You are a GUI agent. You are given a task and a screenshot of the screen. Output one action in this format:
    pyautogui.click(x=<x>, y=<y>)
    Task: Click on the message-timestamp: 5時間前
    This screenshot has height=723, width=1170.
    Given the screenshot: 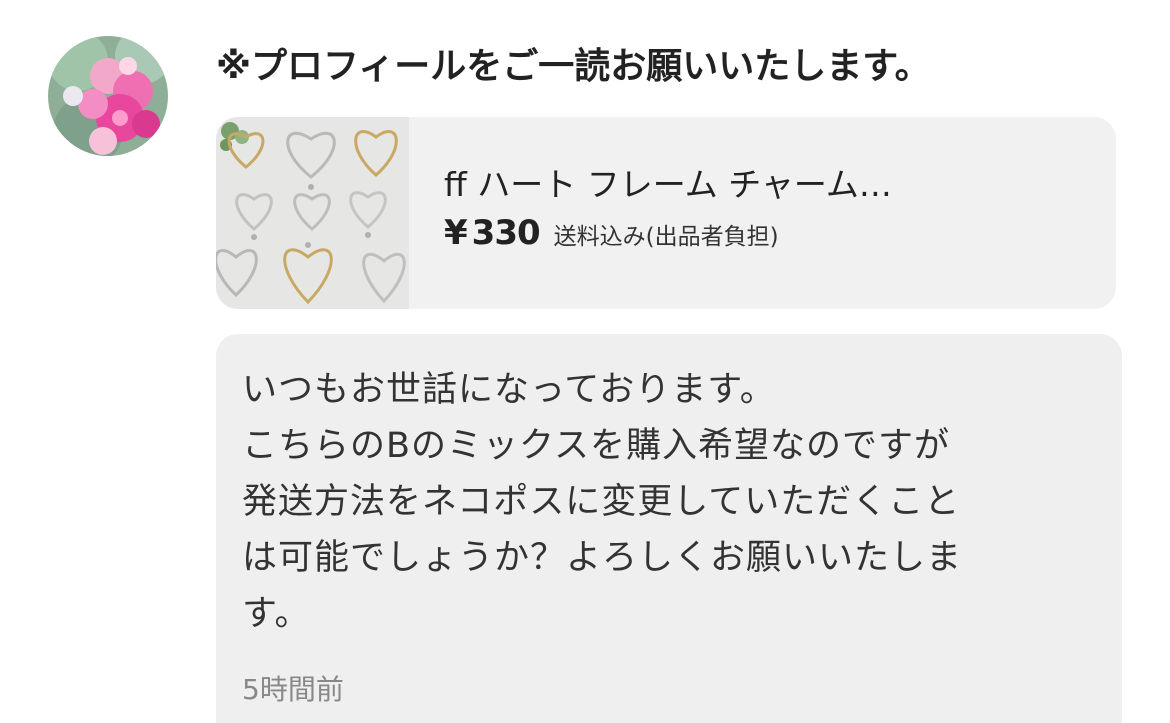 What is the action you would take?
    pyautogui.click(x=293, y=689)
    